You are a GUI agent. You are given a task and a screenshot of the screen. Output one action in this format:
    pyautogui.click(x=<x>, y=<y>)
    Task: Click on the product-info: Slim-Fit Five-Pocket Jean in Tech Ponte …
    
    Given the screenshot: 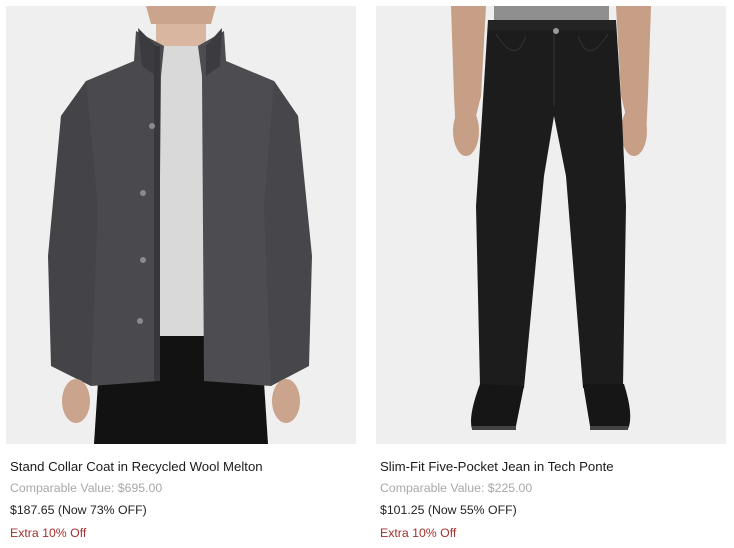 What is the action you would take?
    pyautogui.click(x=551, y=500)
    